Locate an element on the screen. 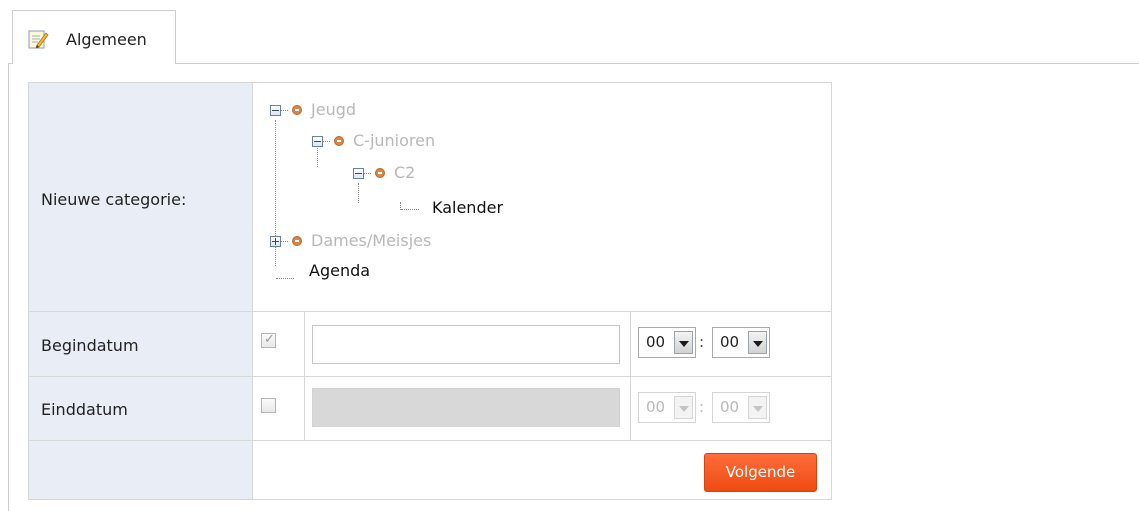 The width and height of the screenshot is (1139, 511). expand-dames-meisjes-icon is located at coordinates (275, 241).